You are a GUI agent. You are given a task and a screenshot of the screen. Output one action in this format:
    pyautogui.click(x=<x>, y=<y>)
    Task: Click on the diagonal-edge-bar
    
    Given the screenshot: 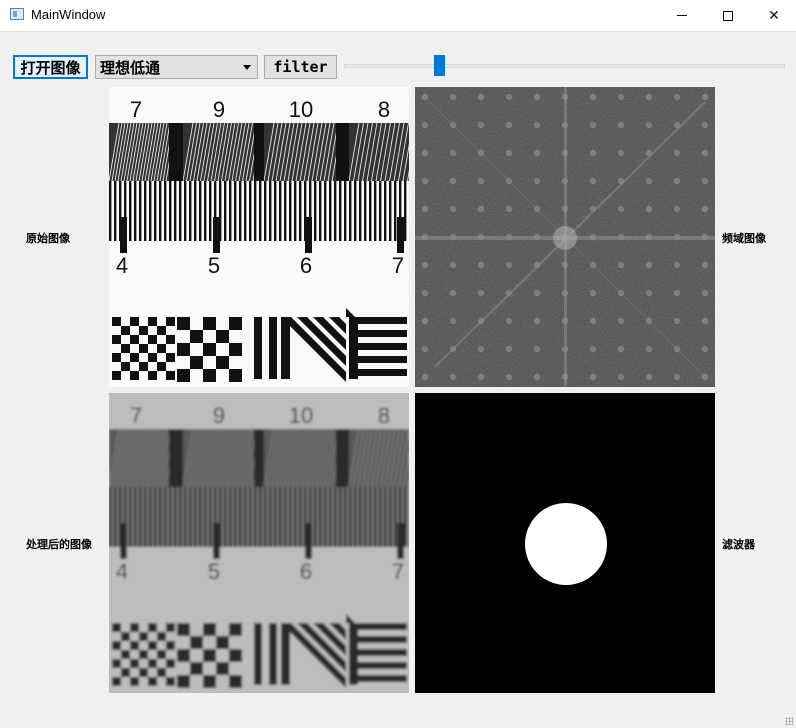 What is the action you would take?
    pyautogui.click(x=285, y=654)
    